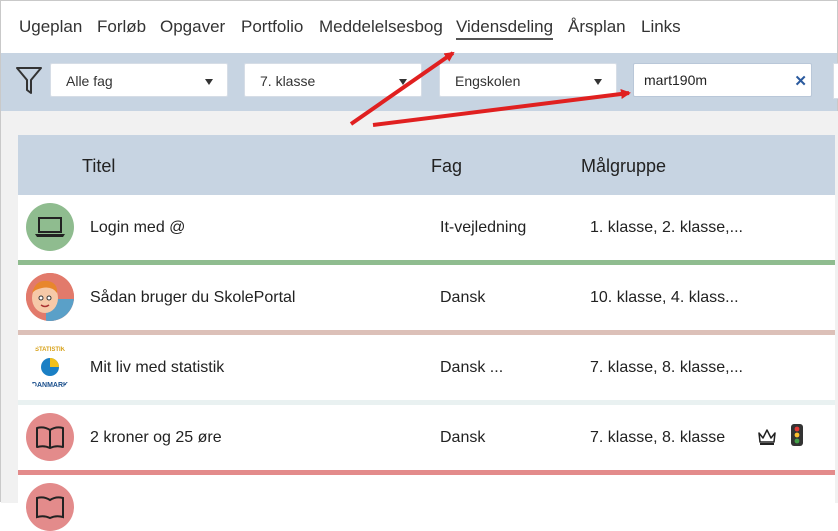 The height and width of the screenshot is (531, 838). Describe the element at coordinates (29, 81) in the screenshot. I see `filter-funnel-icon` at that location.